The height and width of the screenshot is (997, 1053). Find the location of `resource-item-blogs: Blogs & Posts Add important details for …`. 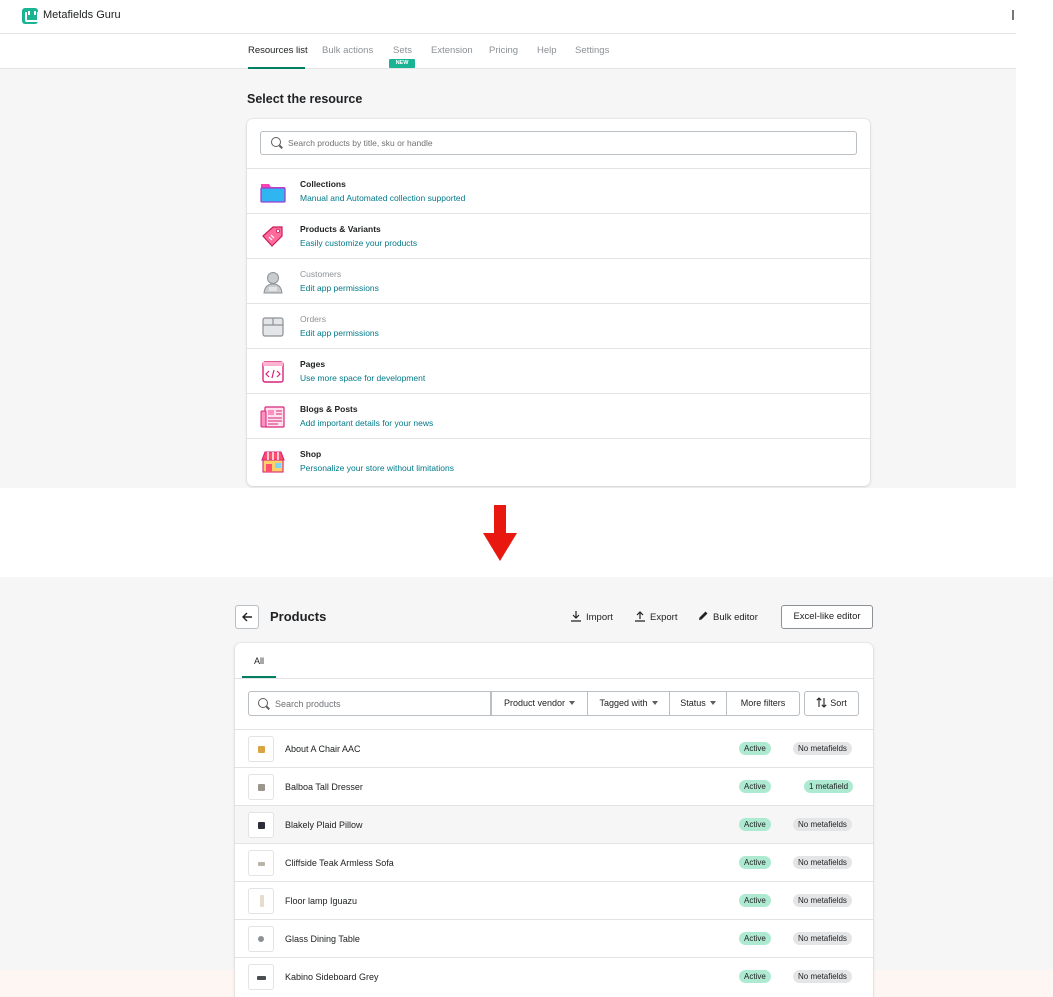

resource-item-blogs: Blogs & Posts Add important details for … is located at coordinates (558, 415).